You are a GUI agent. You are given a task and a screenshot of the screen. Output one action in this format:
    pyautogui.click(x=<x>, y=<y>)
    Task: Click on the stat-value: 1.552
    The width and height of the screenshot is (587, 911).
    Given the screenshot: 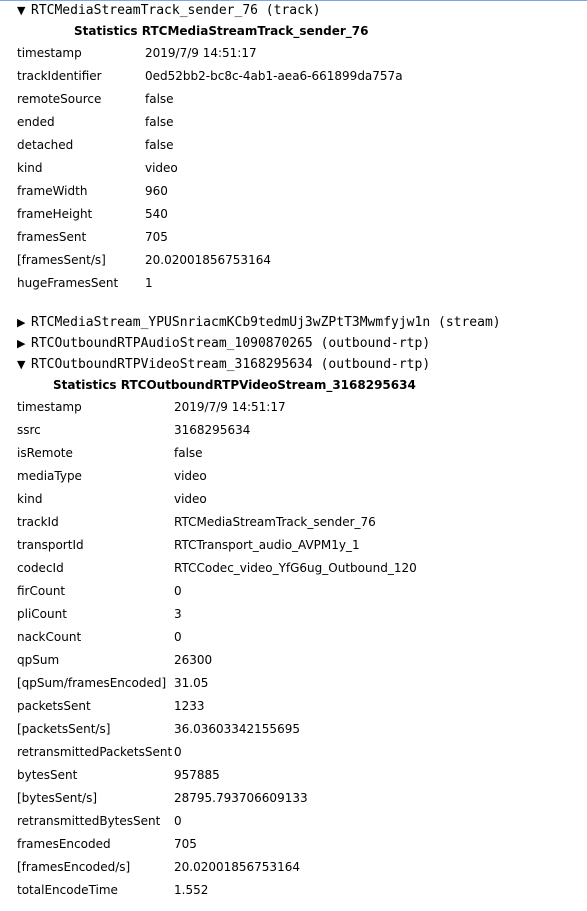 What is the action you would take?
    pyautogui.click(x=191, y=890)
    